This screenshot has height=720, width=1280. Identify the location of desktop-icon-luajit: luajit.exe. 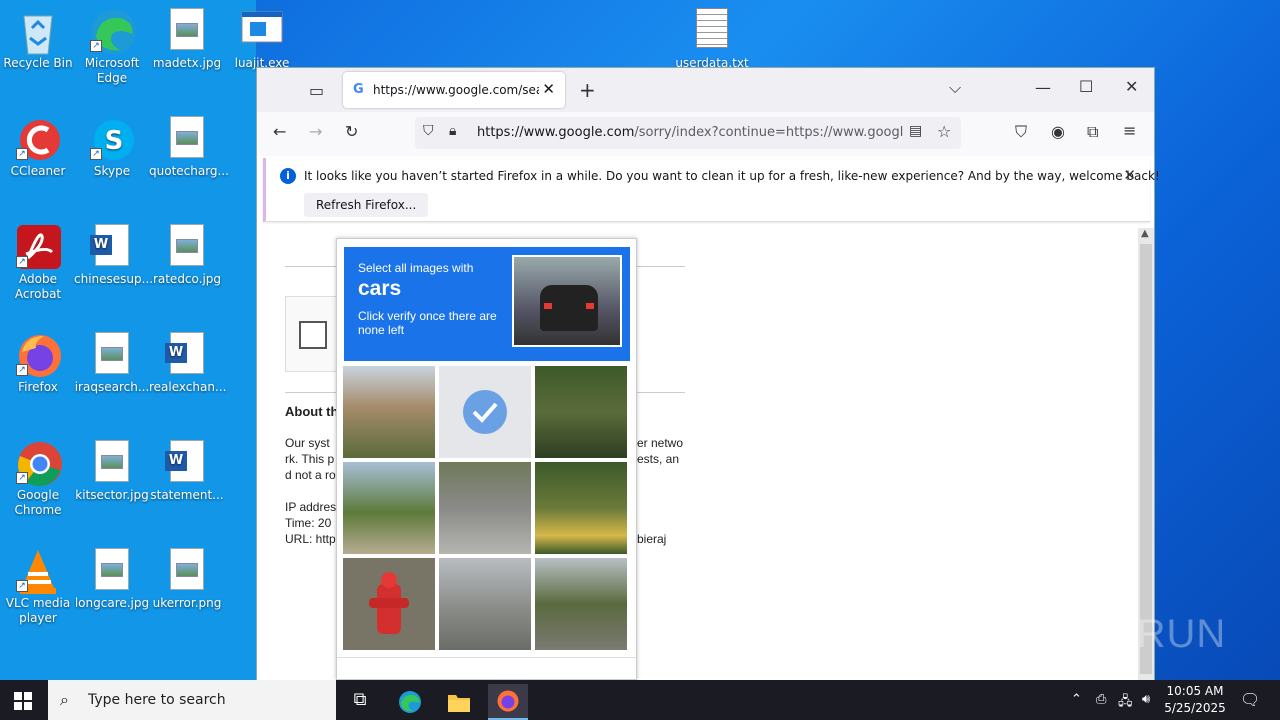
(262, 39).